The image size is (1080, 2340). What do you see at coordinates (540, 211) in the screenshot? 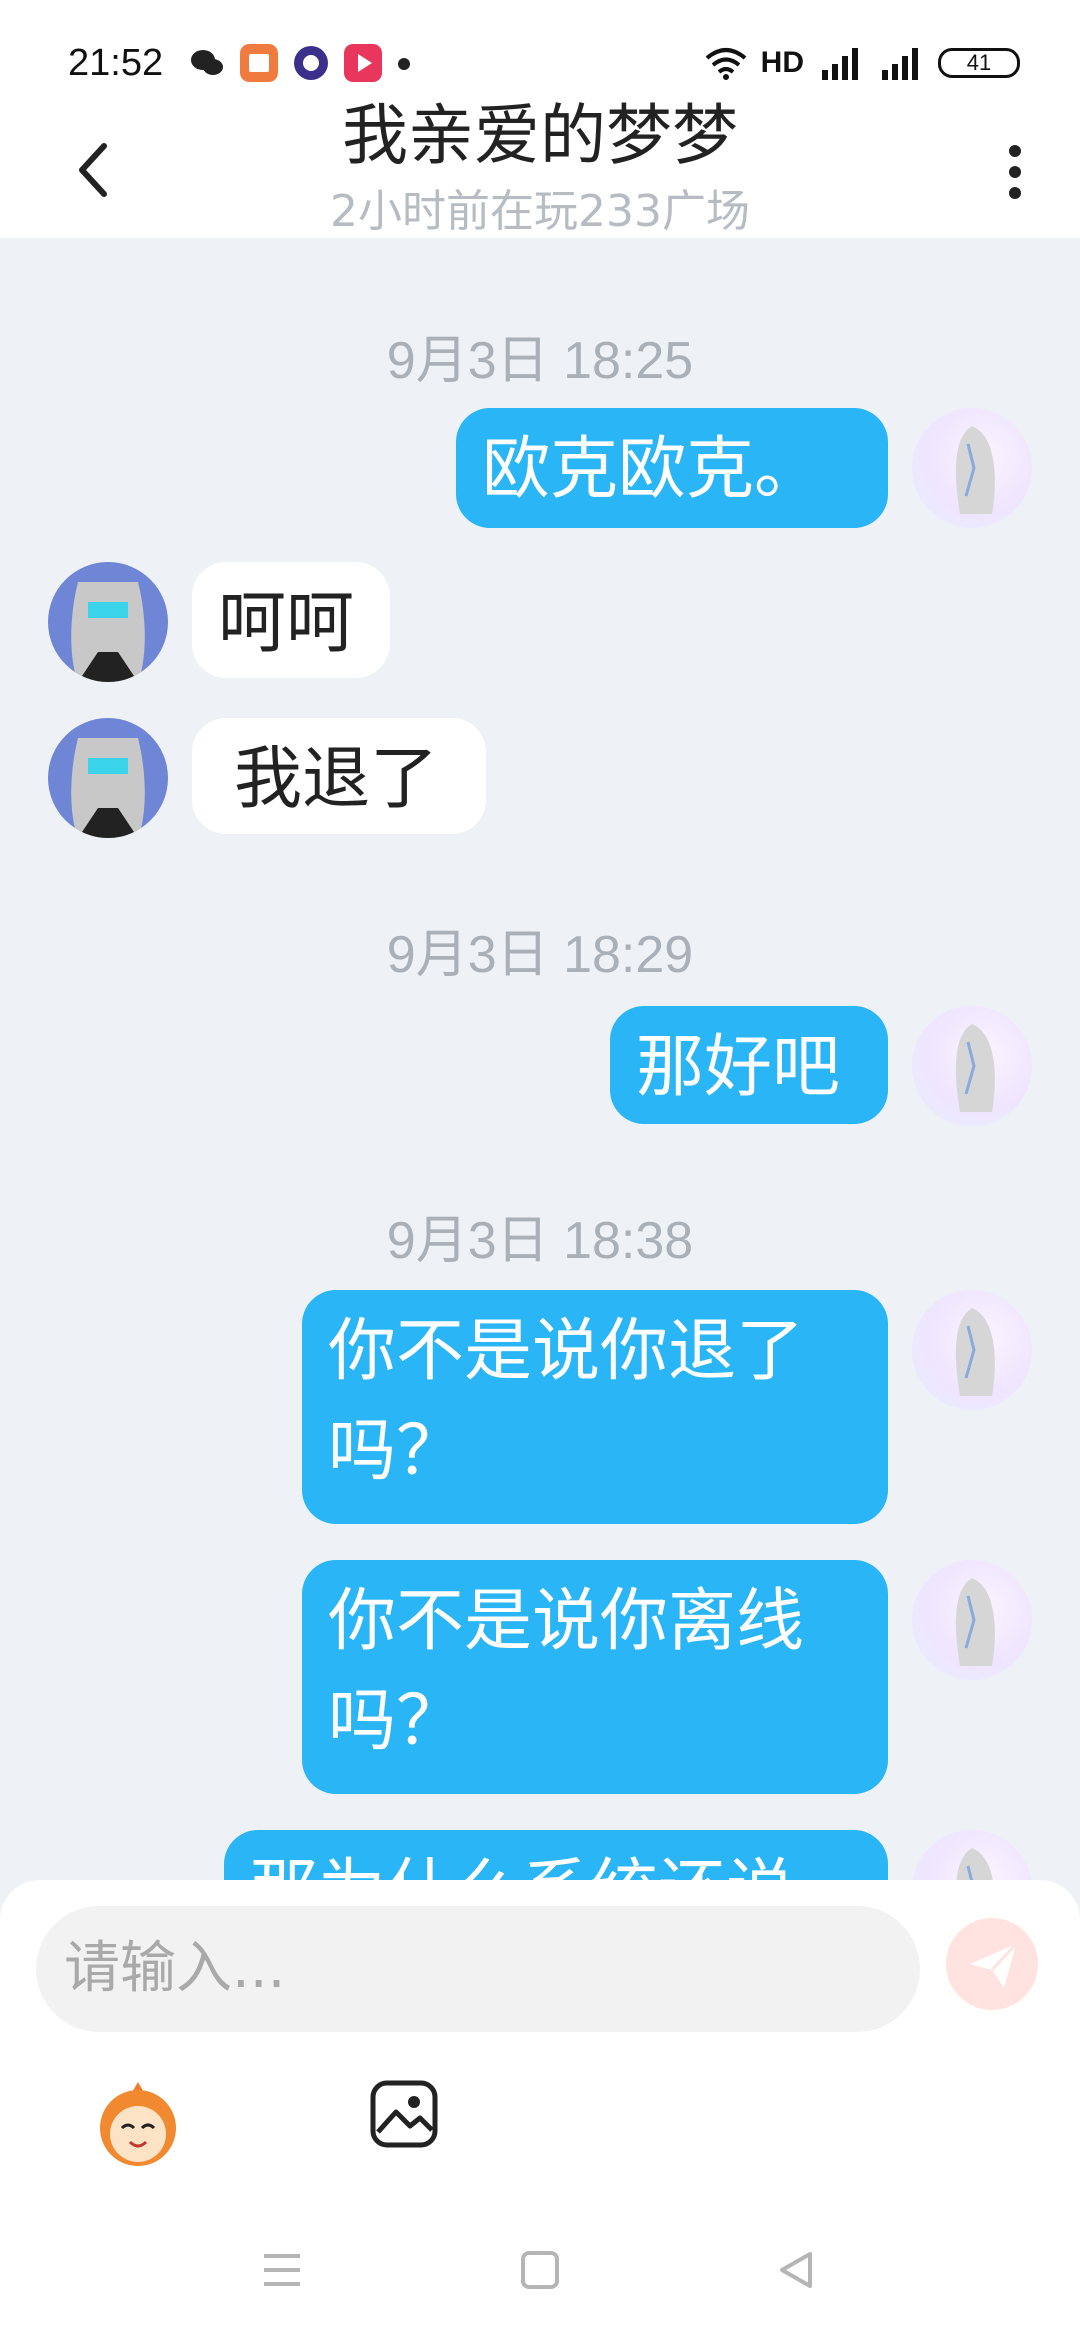
I see `page-subtitle: 2小时前在玩233广场` at bounding box center [540, 211].